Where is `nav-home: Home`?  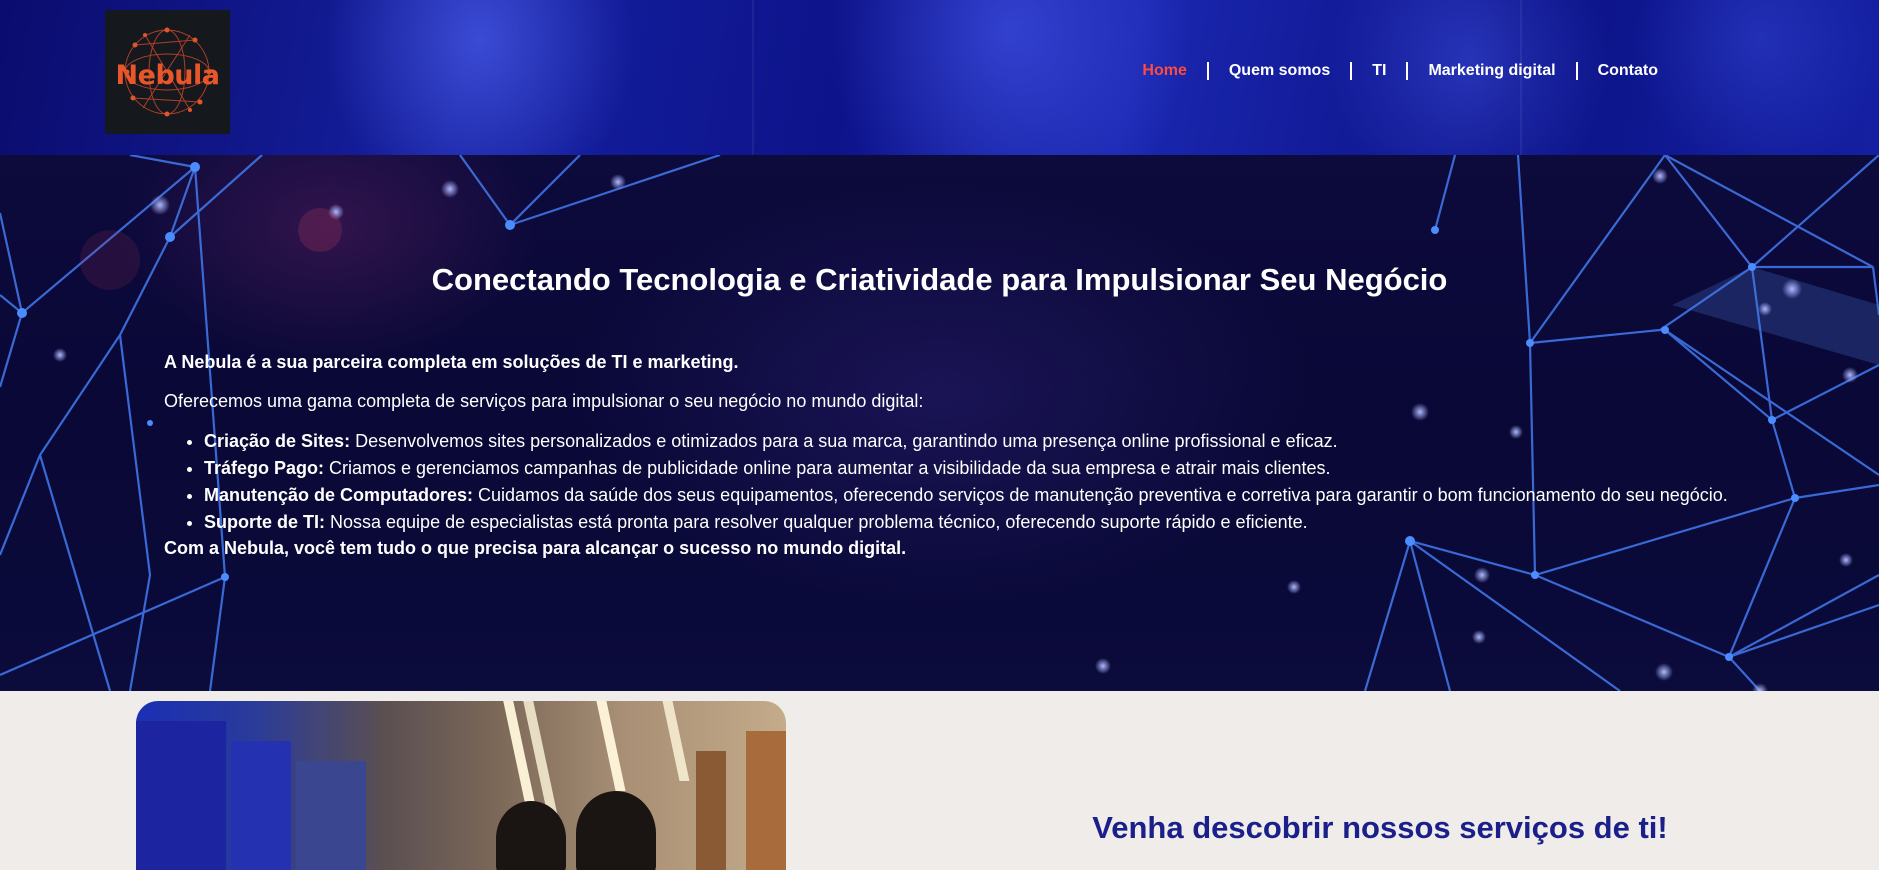 nav-home: Home is located at coordinates (1164, 71).